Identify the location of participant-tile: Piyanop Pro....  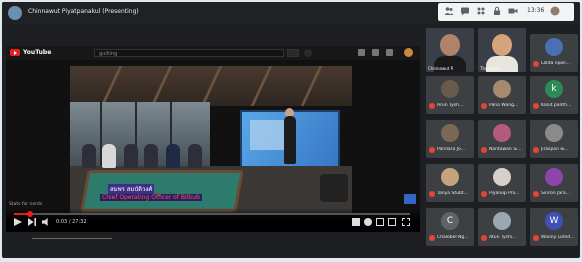
(502, 183).